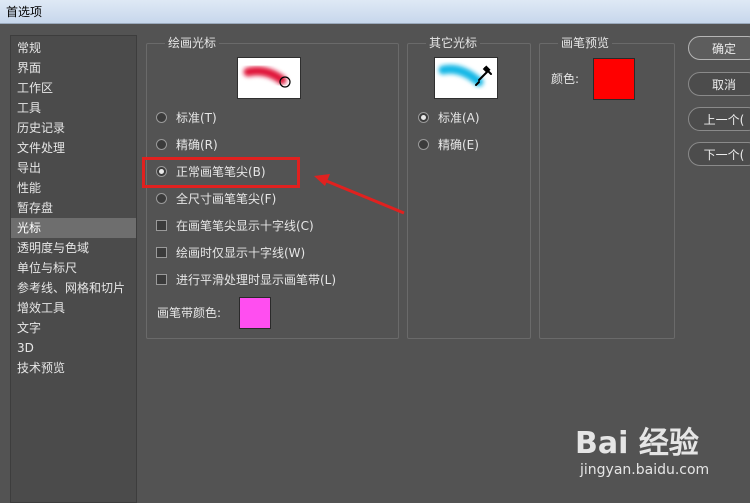 This screenshot has width=750, height=503. I want to click on radio-other-standard, so click(423, 117).